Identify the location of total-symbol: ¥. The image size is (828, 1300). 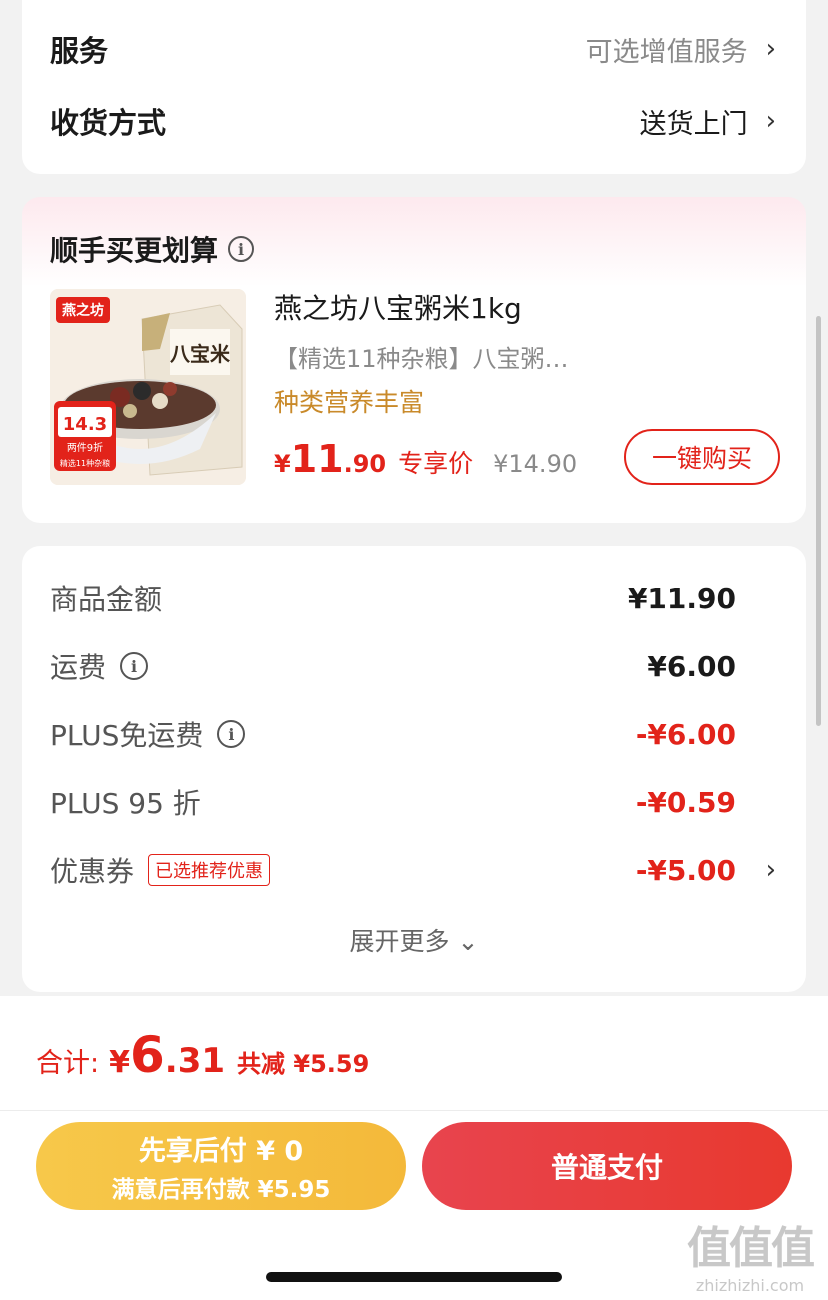
(119, 1062).